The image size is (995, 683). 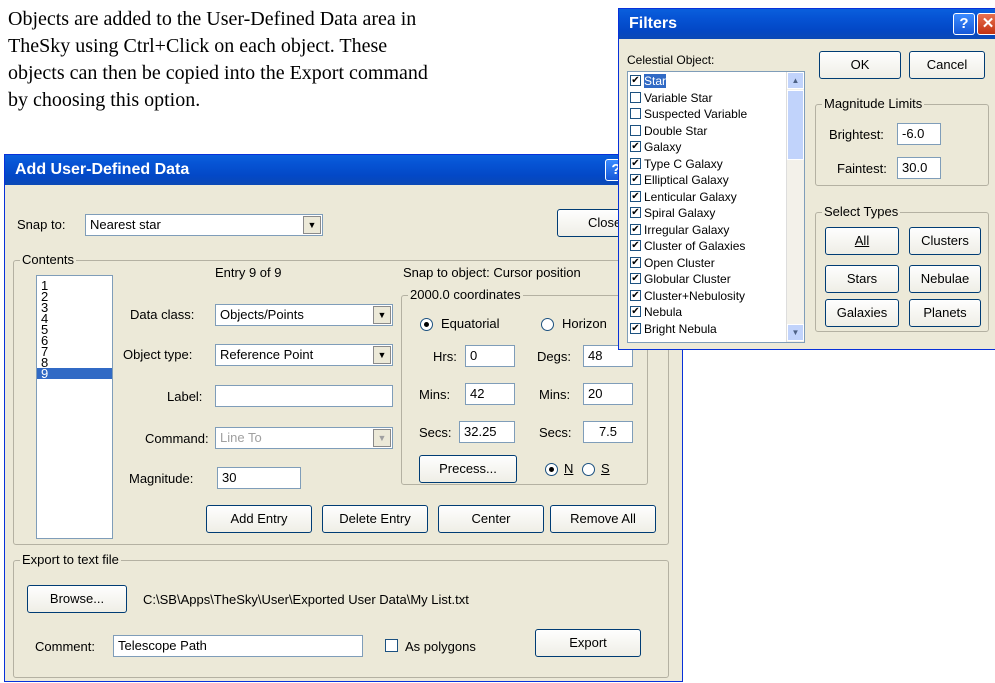 What do you see at coordinates (491, 519) in the screenshot?
I see `center-button: Center` at bounding box center [491, 519].